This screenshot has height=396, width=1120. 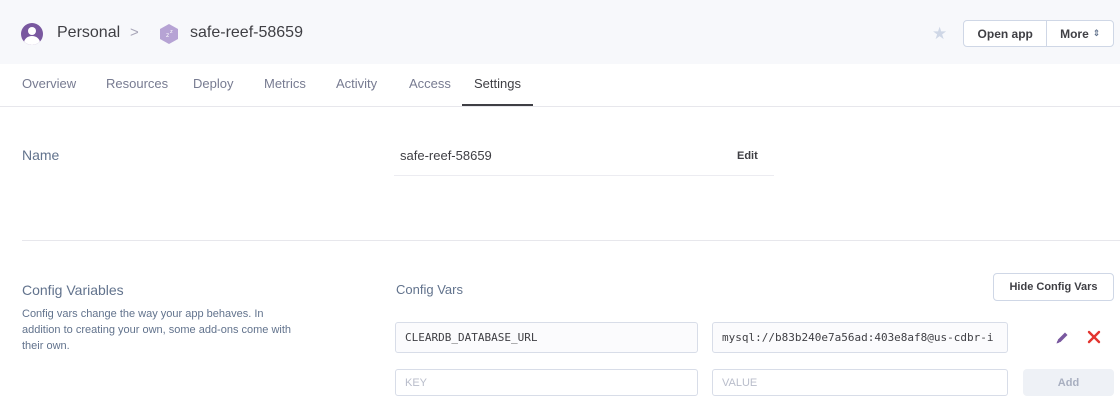 I want to click on open-app-label: Open app, so click(x=1005, y=33).